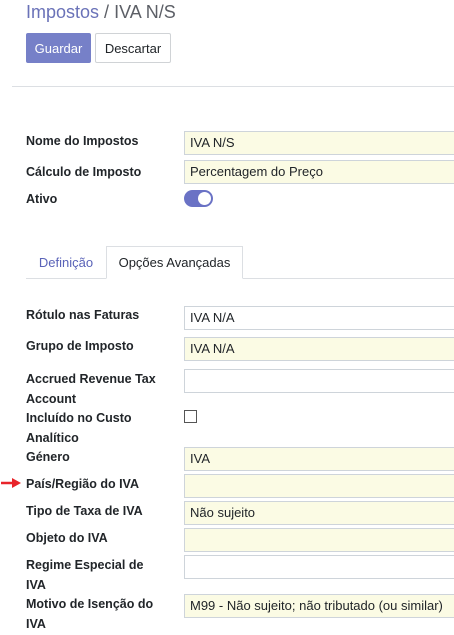 The height and width of the screenshot is (635, 454). What do you see at coordinates (190, 416) in the screenshot?
I see `analytic-cost-checkbox` at bounding box center [190, 416].